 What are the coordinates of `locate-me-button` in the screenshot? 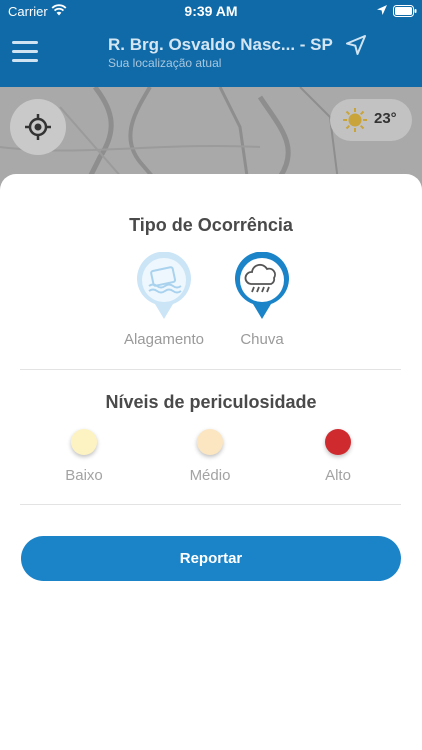 It's located at (38, 127).